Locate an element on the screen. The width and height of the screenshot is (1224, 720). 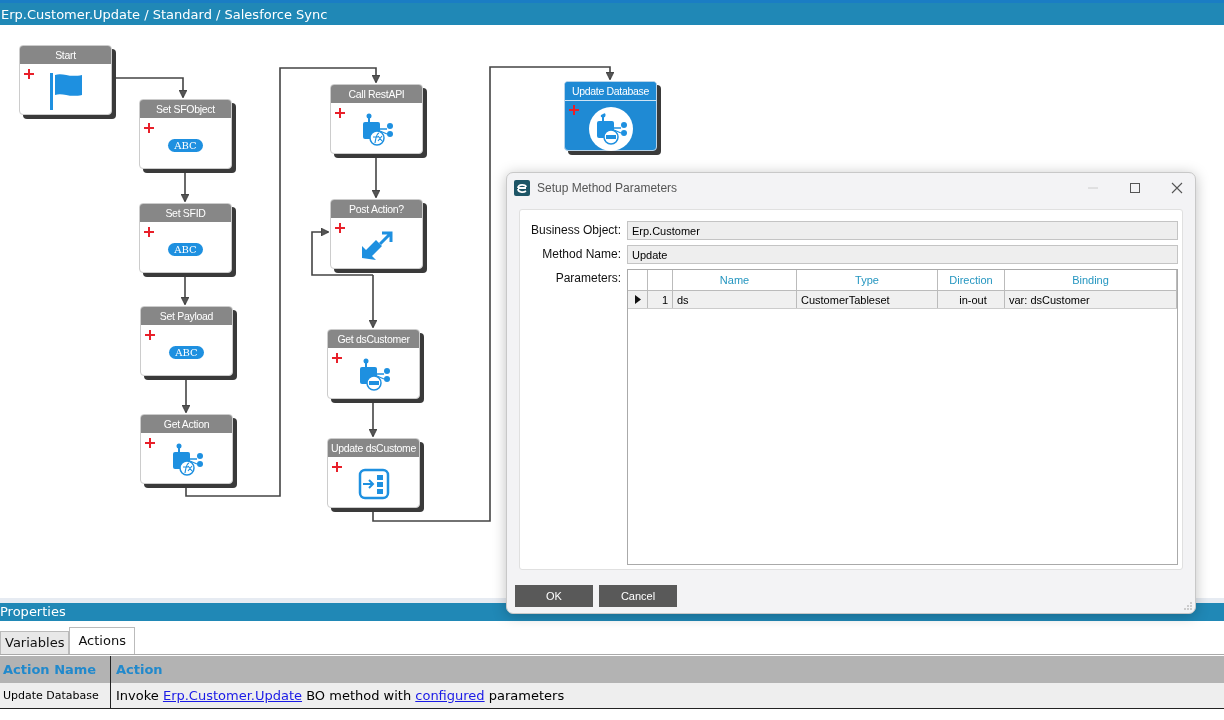
row-number: 1 is located at coordinates (660, 299).